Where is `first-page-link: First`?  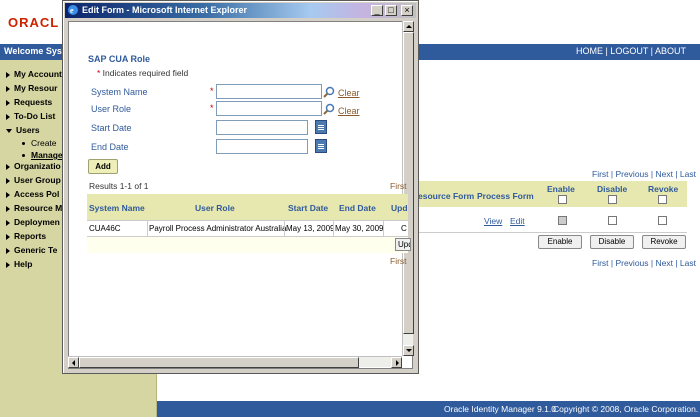 first-page-link: First is located at coordinates (398, 186).